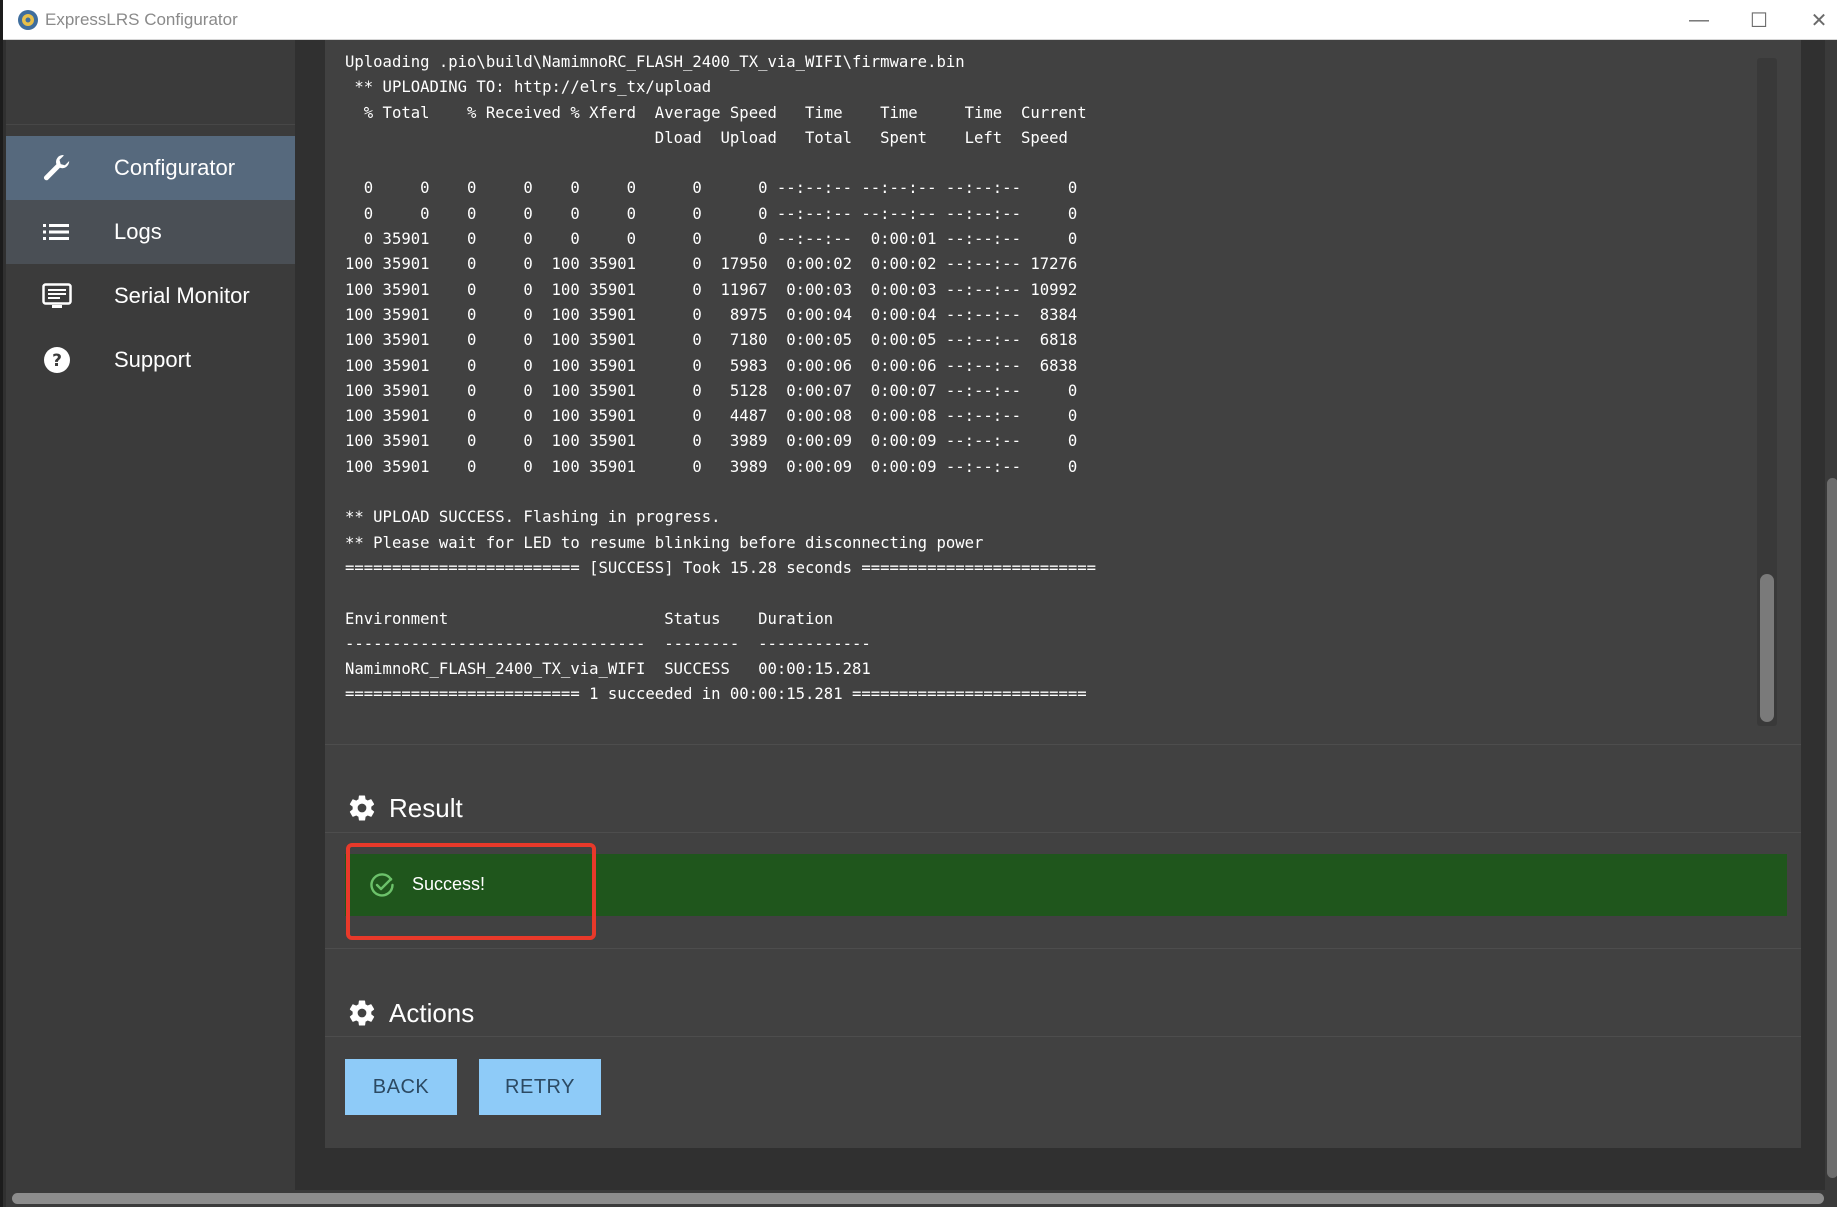 The width and height of the screenshot is (1837, 1207). What do you see at coordinates (57, 168) in the screenshot?
I see `wrench-icon` at bounding box center [57, 168].